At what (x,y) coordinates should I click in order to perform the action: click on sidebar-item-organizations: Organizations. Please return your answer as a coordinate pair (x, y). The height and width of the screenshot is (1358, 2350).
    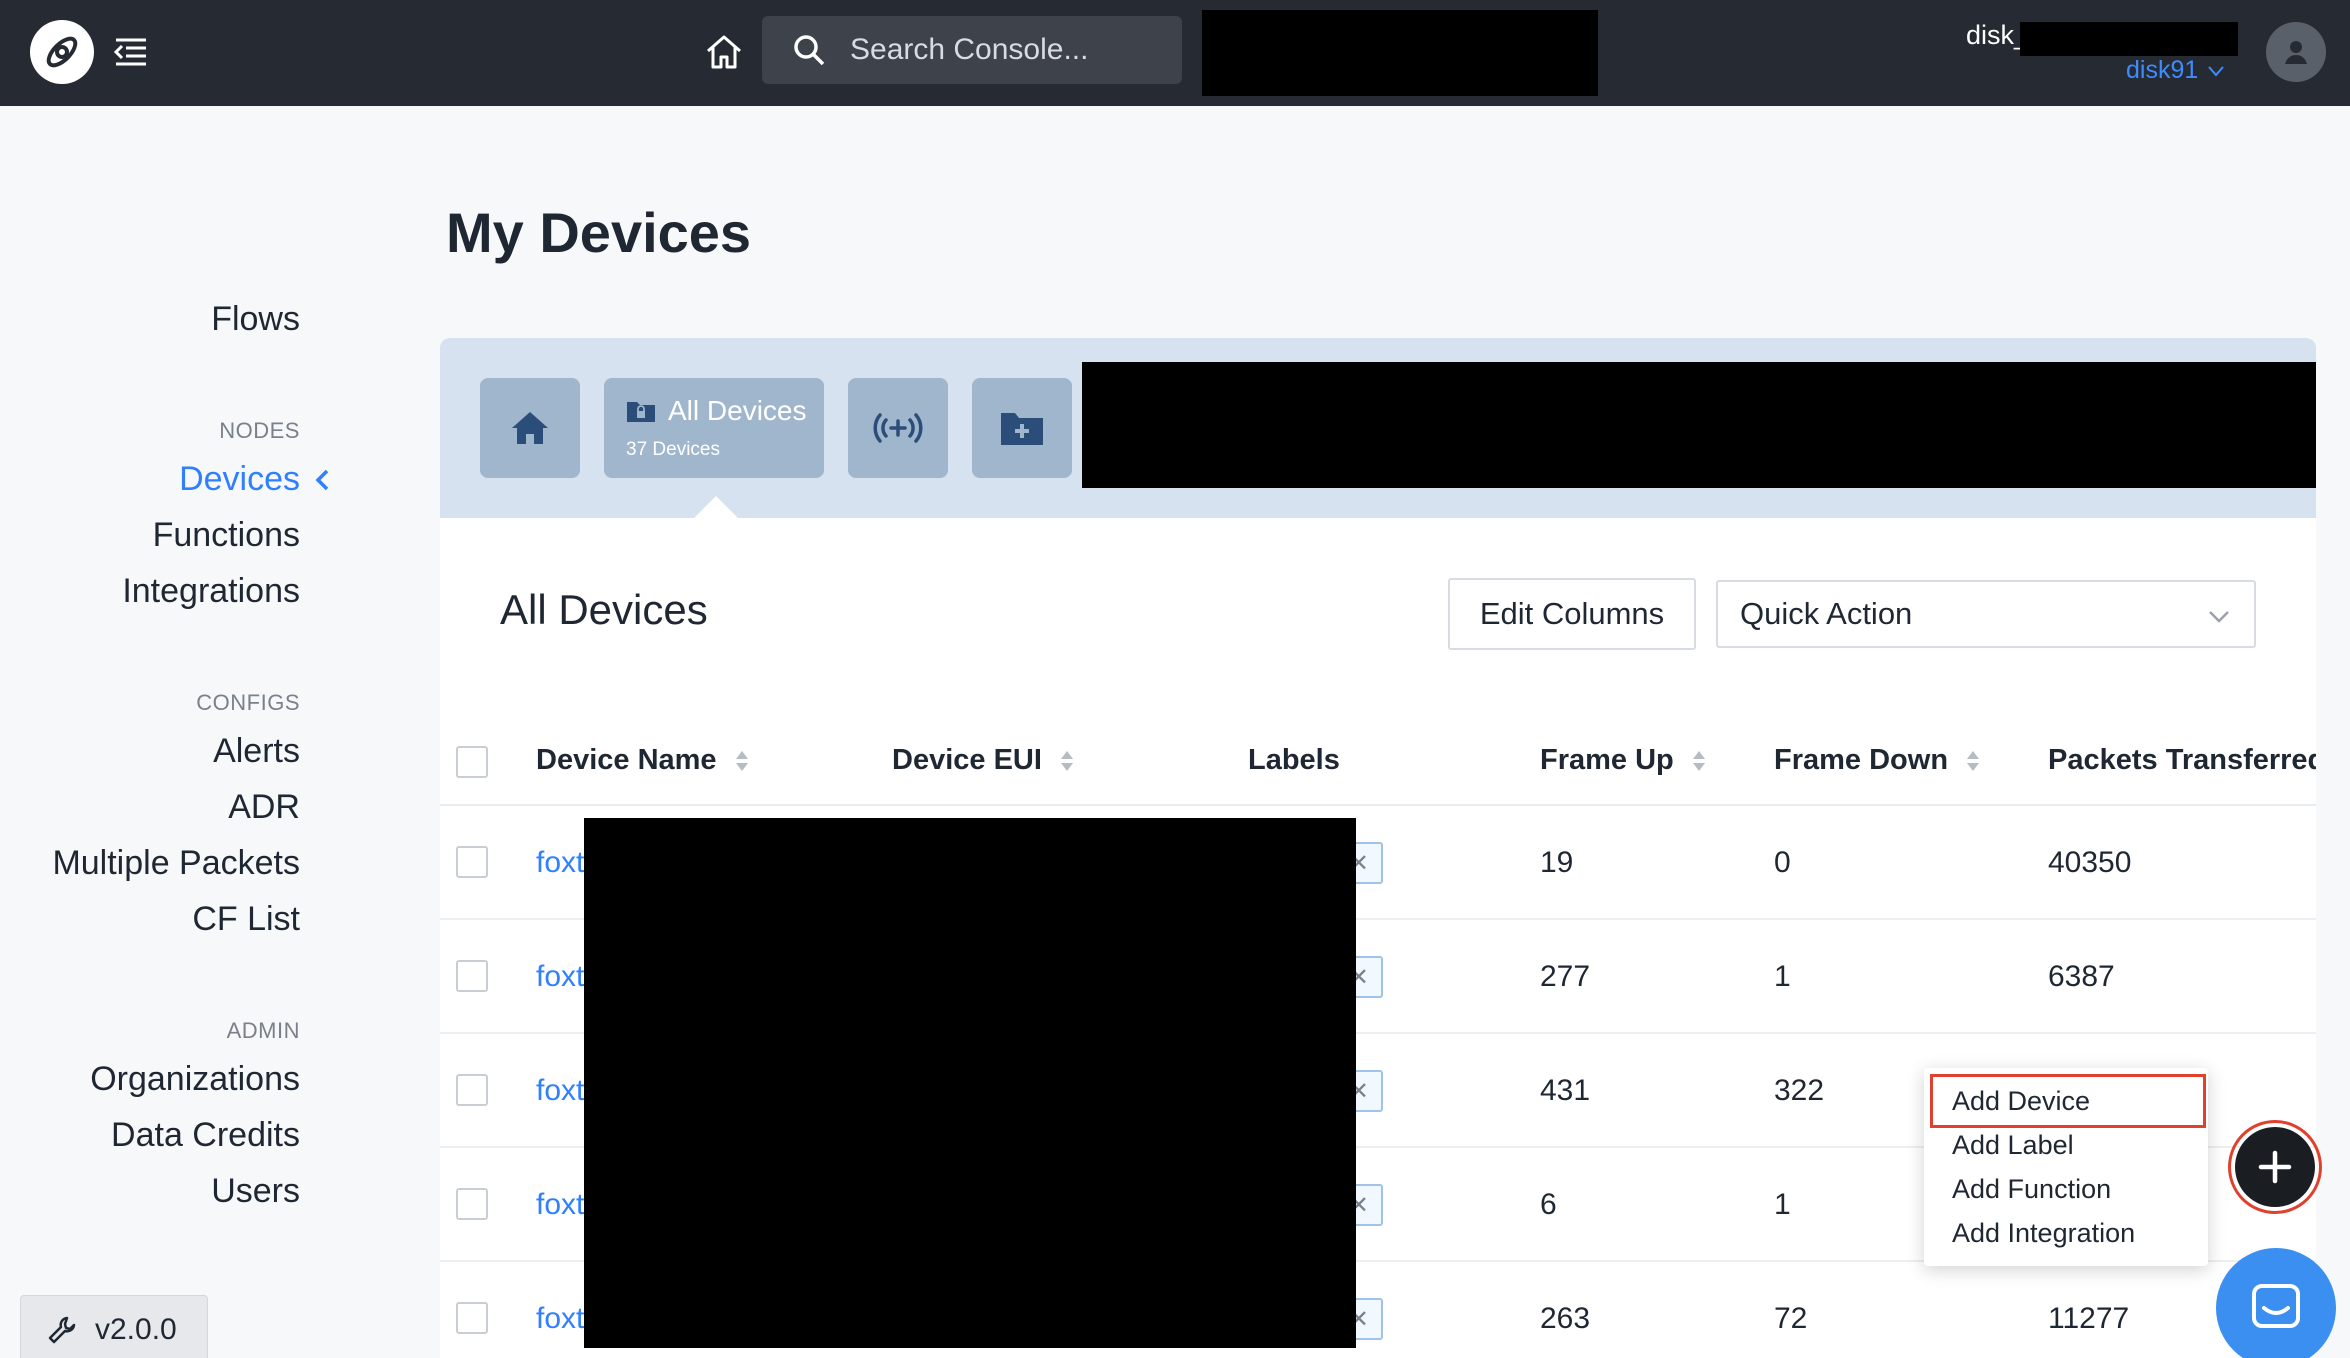
    Looking at the image, I should click on (195, 1079).